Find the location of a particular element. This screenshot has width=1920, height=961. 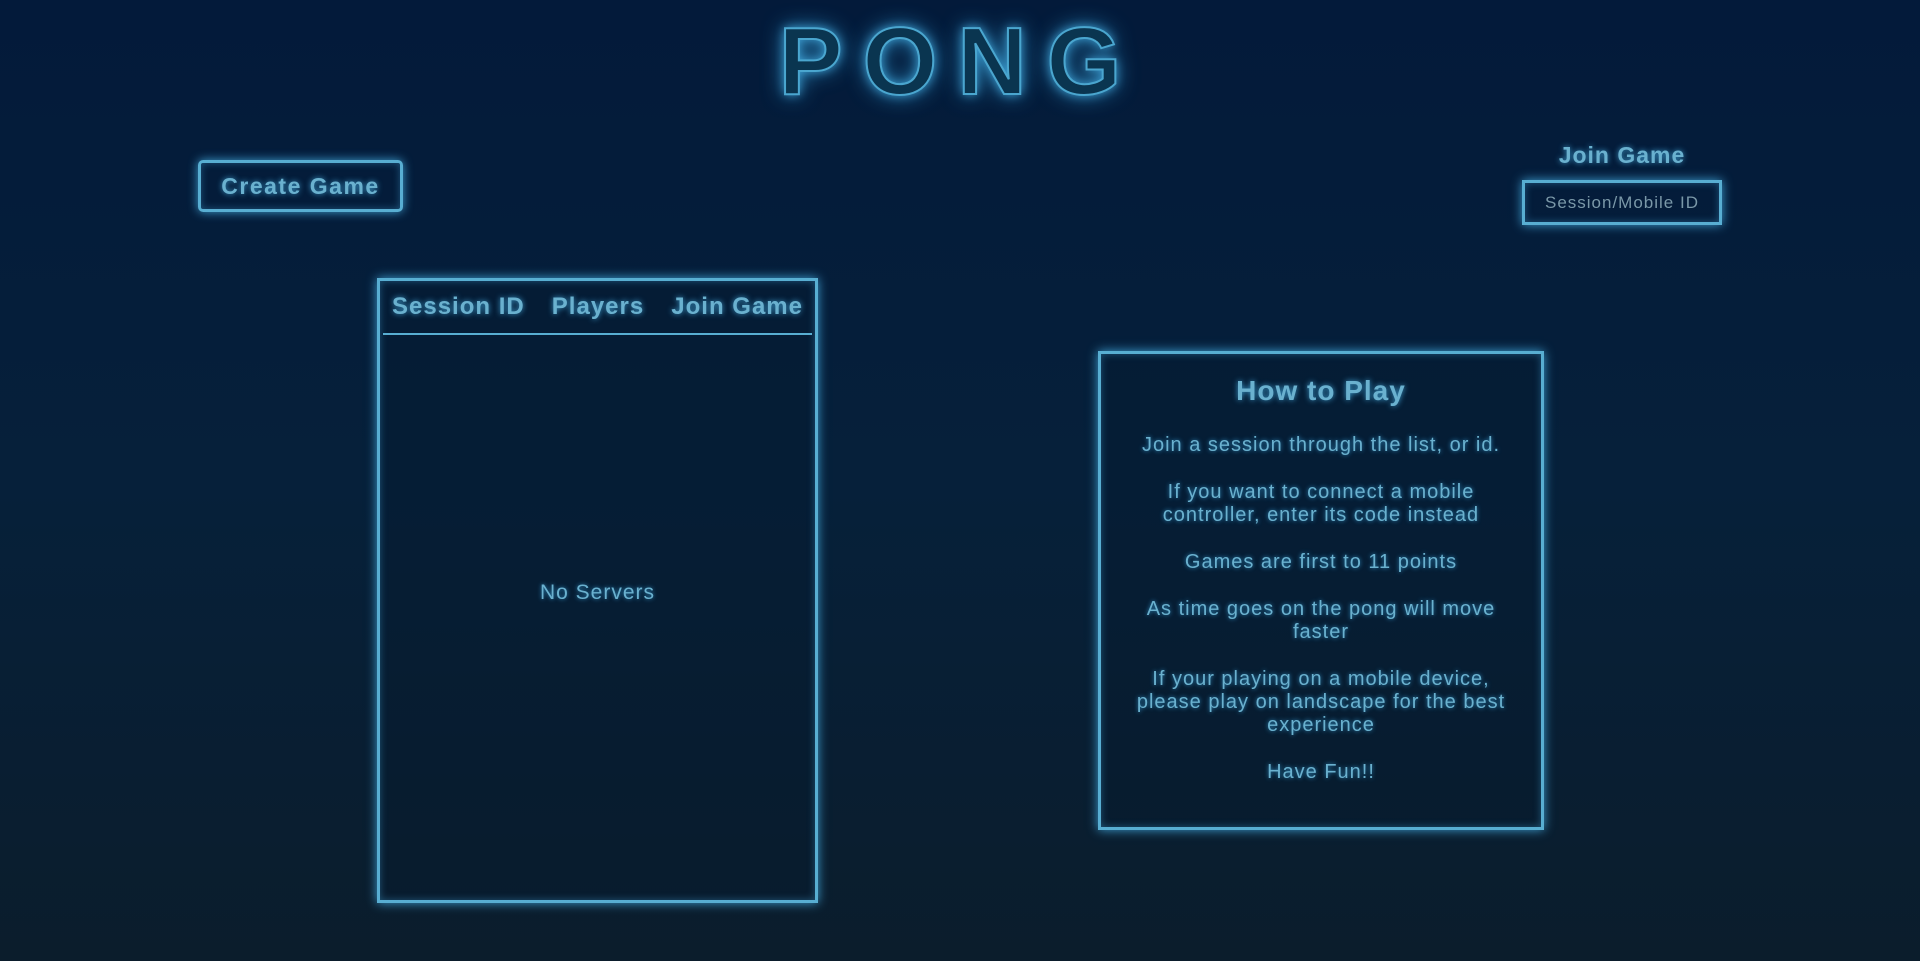

session-id-input is located at coordinates (1622, 202).